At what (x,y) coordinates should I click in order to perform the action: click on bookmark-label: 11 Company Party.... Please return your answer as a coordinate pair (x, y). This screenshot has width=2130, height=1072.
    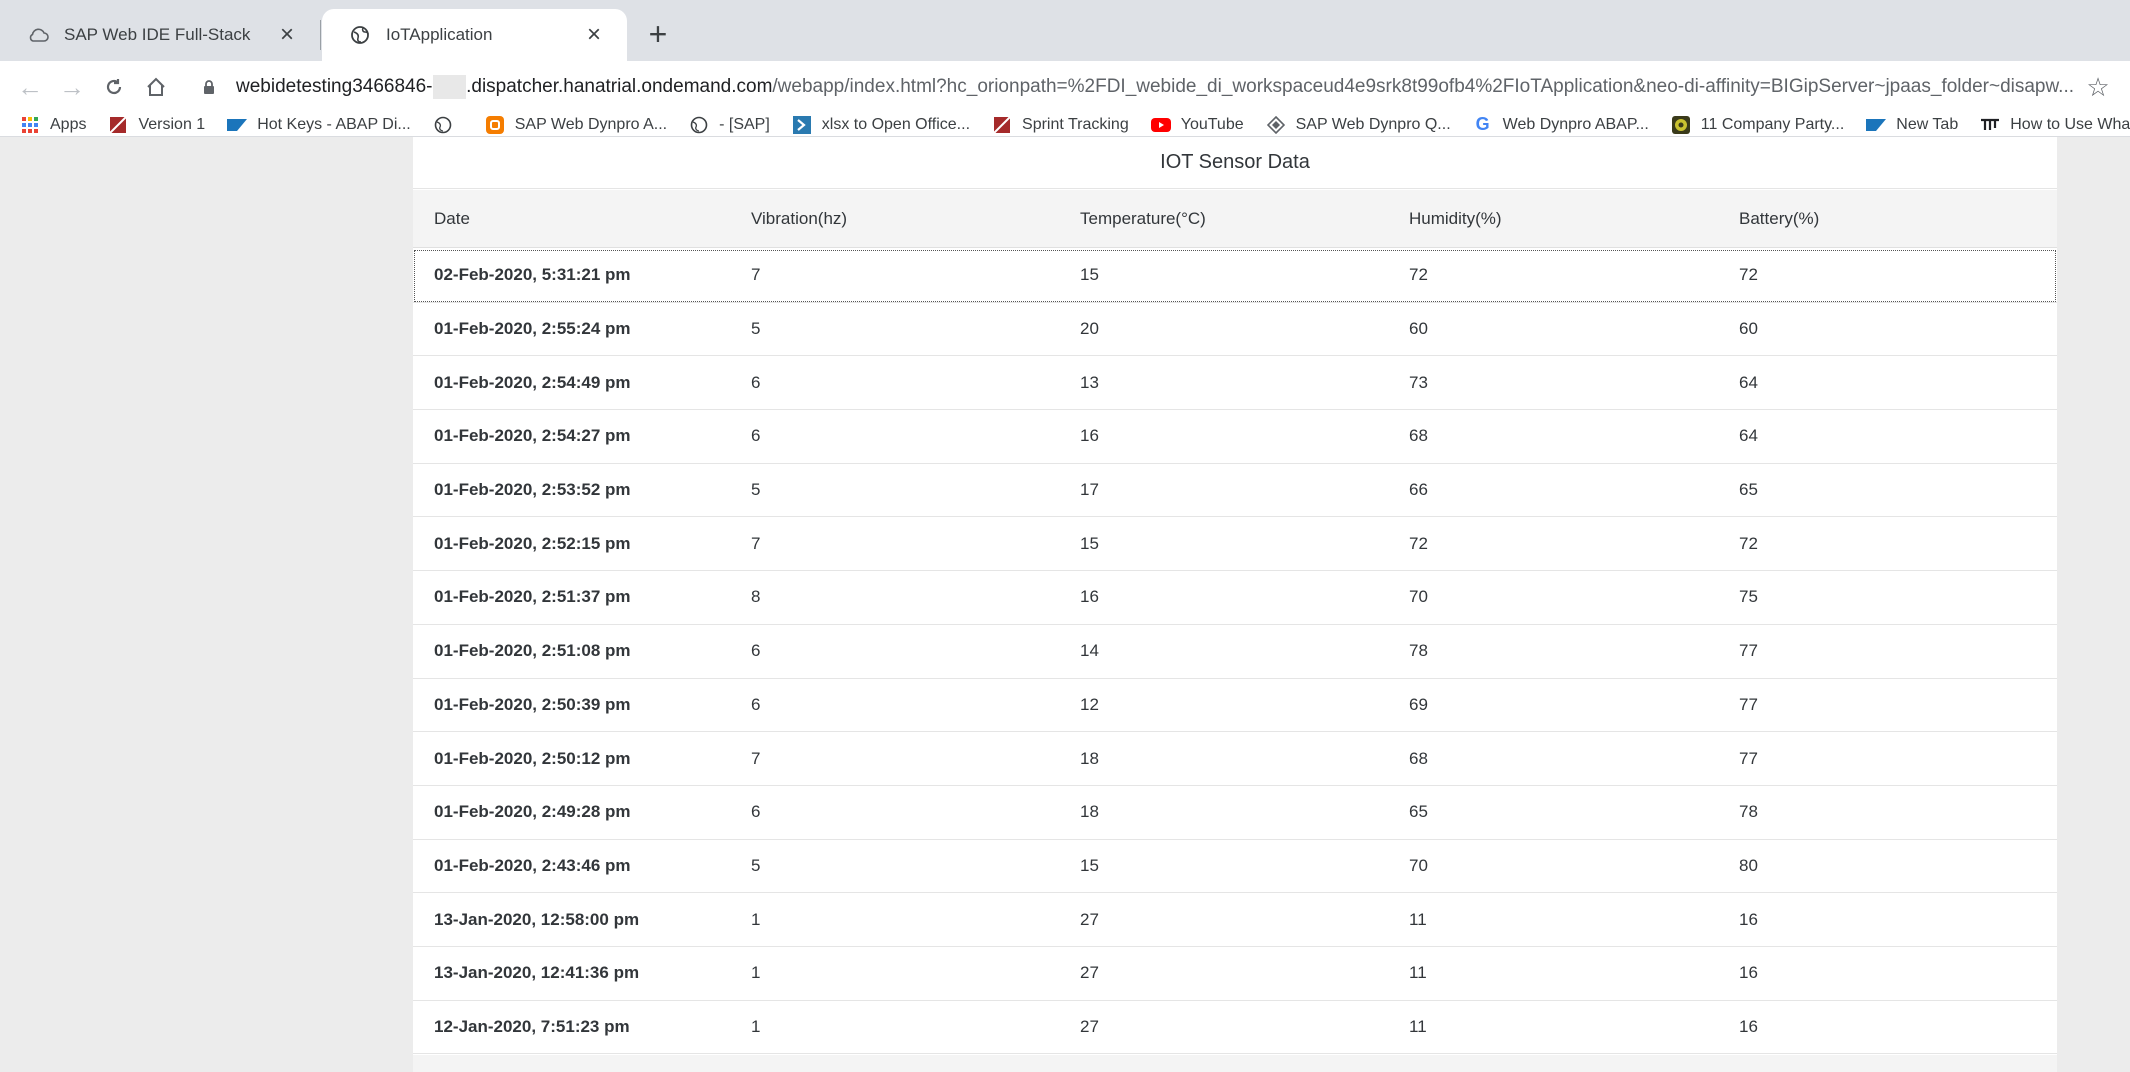
    Looking at the image, I should click on (1772, 124).